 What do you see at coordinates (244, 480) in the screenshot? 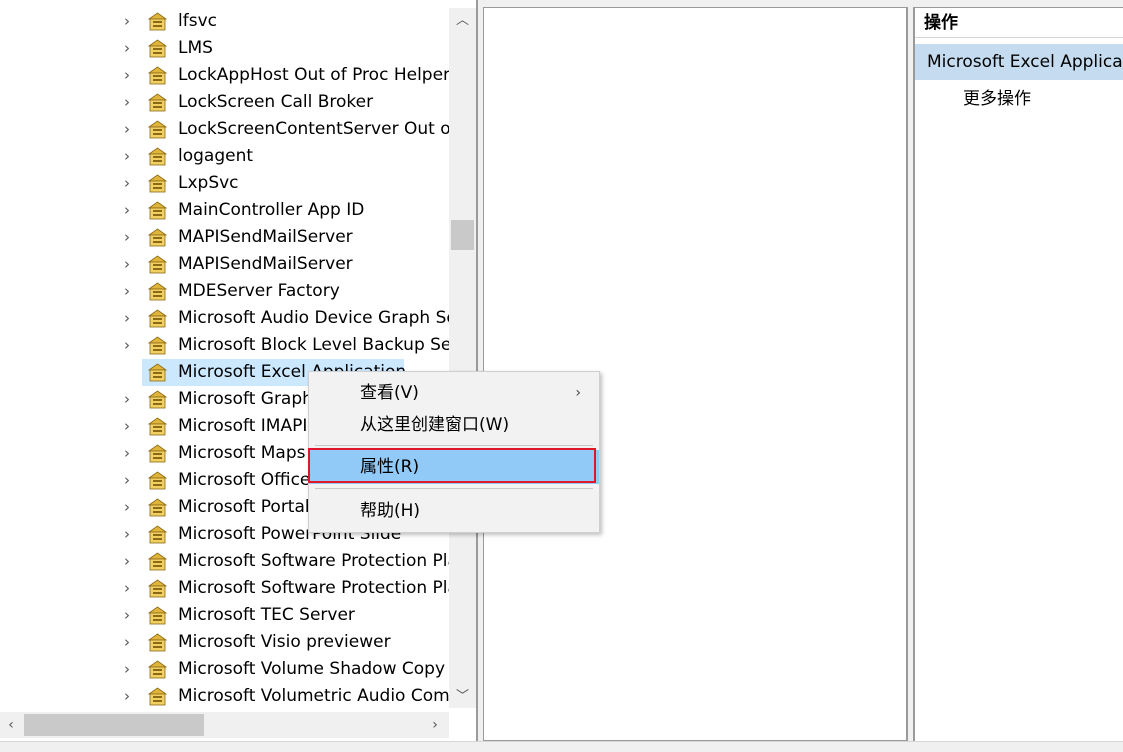
I see `tree-item-label: Microsoft Office` at bounding box center [244, 480].